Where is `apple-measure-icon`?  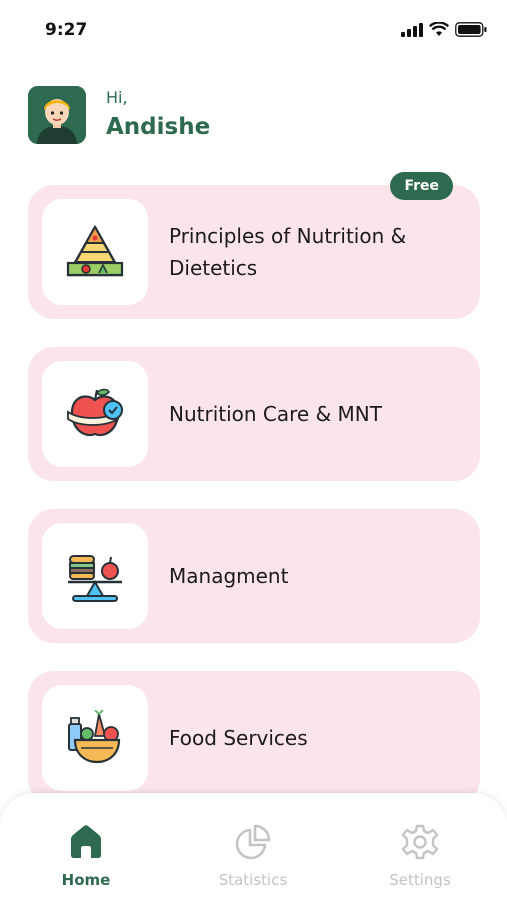
apple-measure-icon is located at coordinates (95, 412).